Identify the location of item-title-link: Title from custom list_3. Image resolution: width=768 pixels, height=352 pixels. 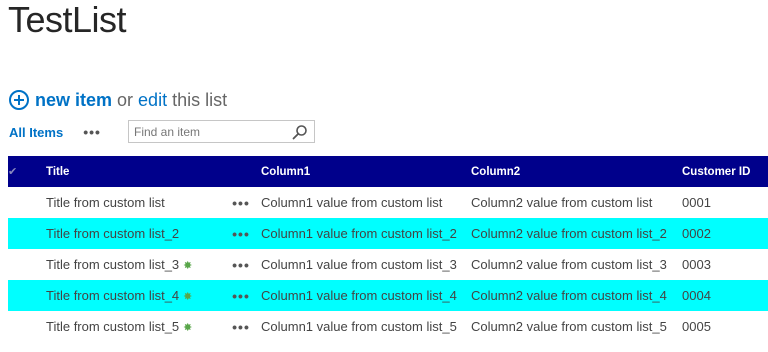
(112, 264).